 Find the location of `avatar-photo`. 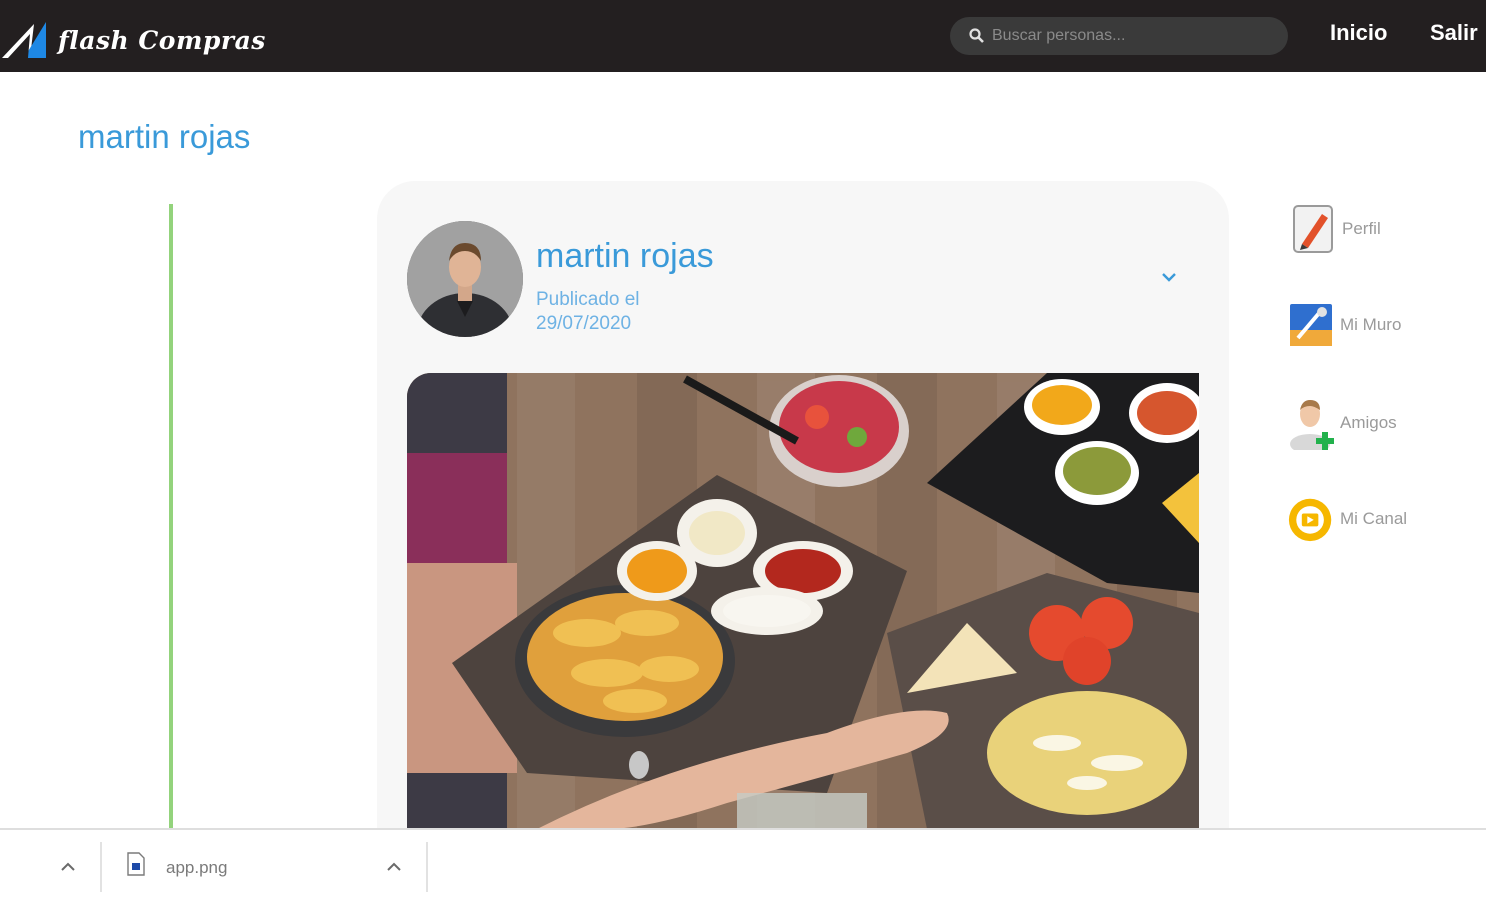

avatar-photo is located at coordinates (465, 279).